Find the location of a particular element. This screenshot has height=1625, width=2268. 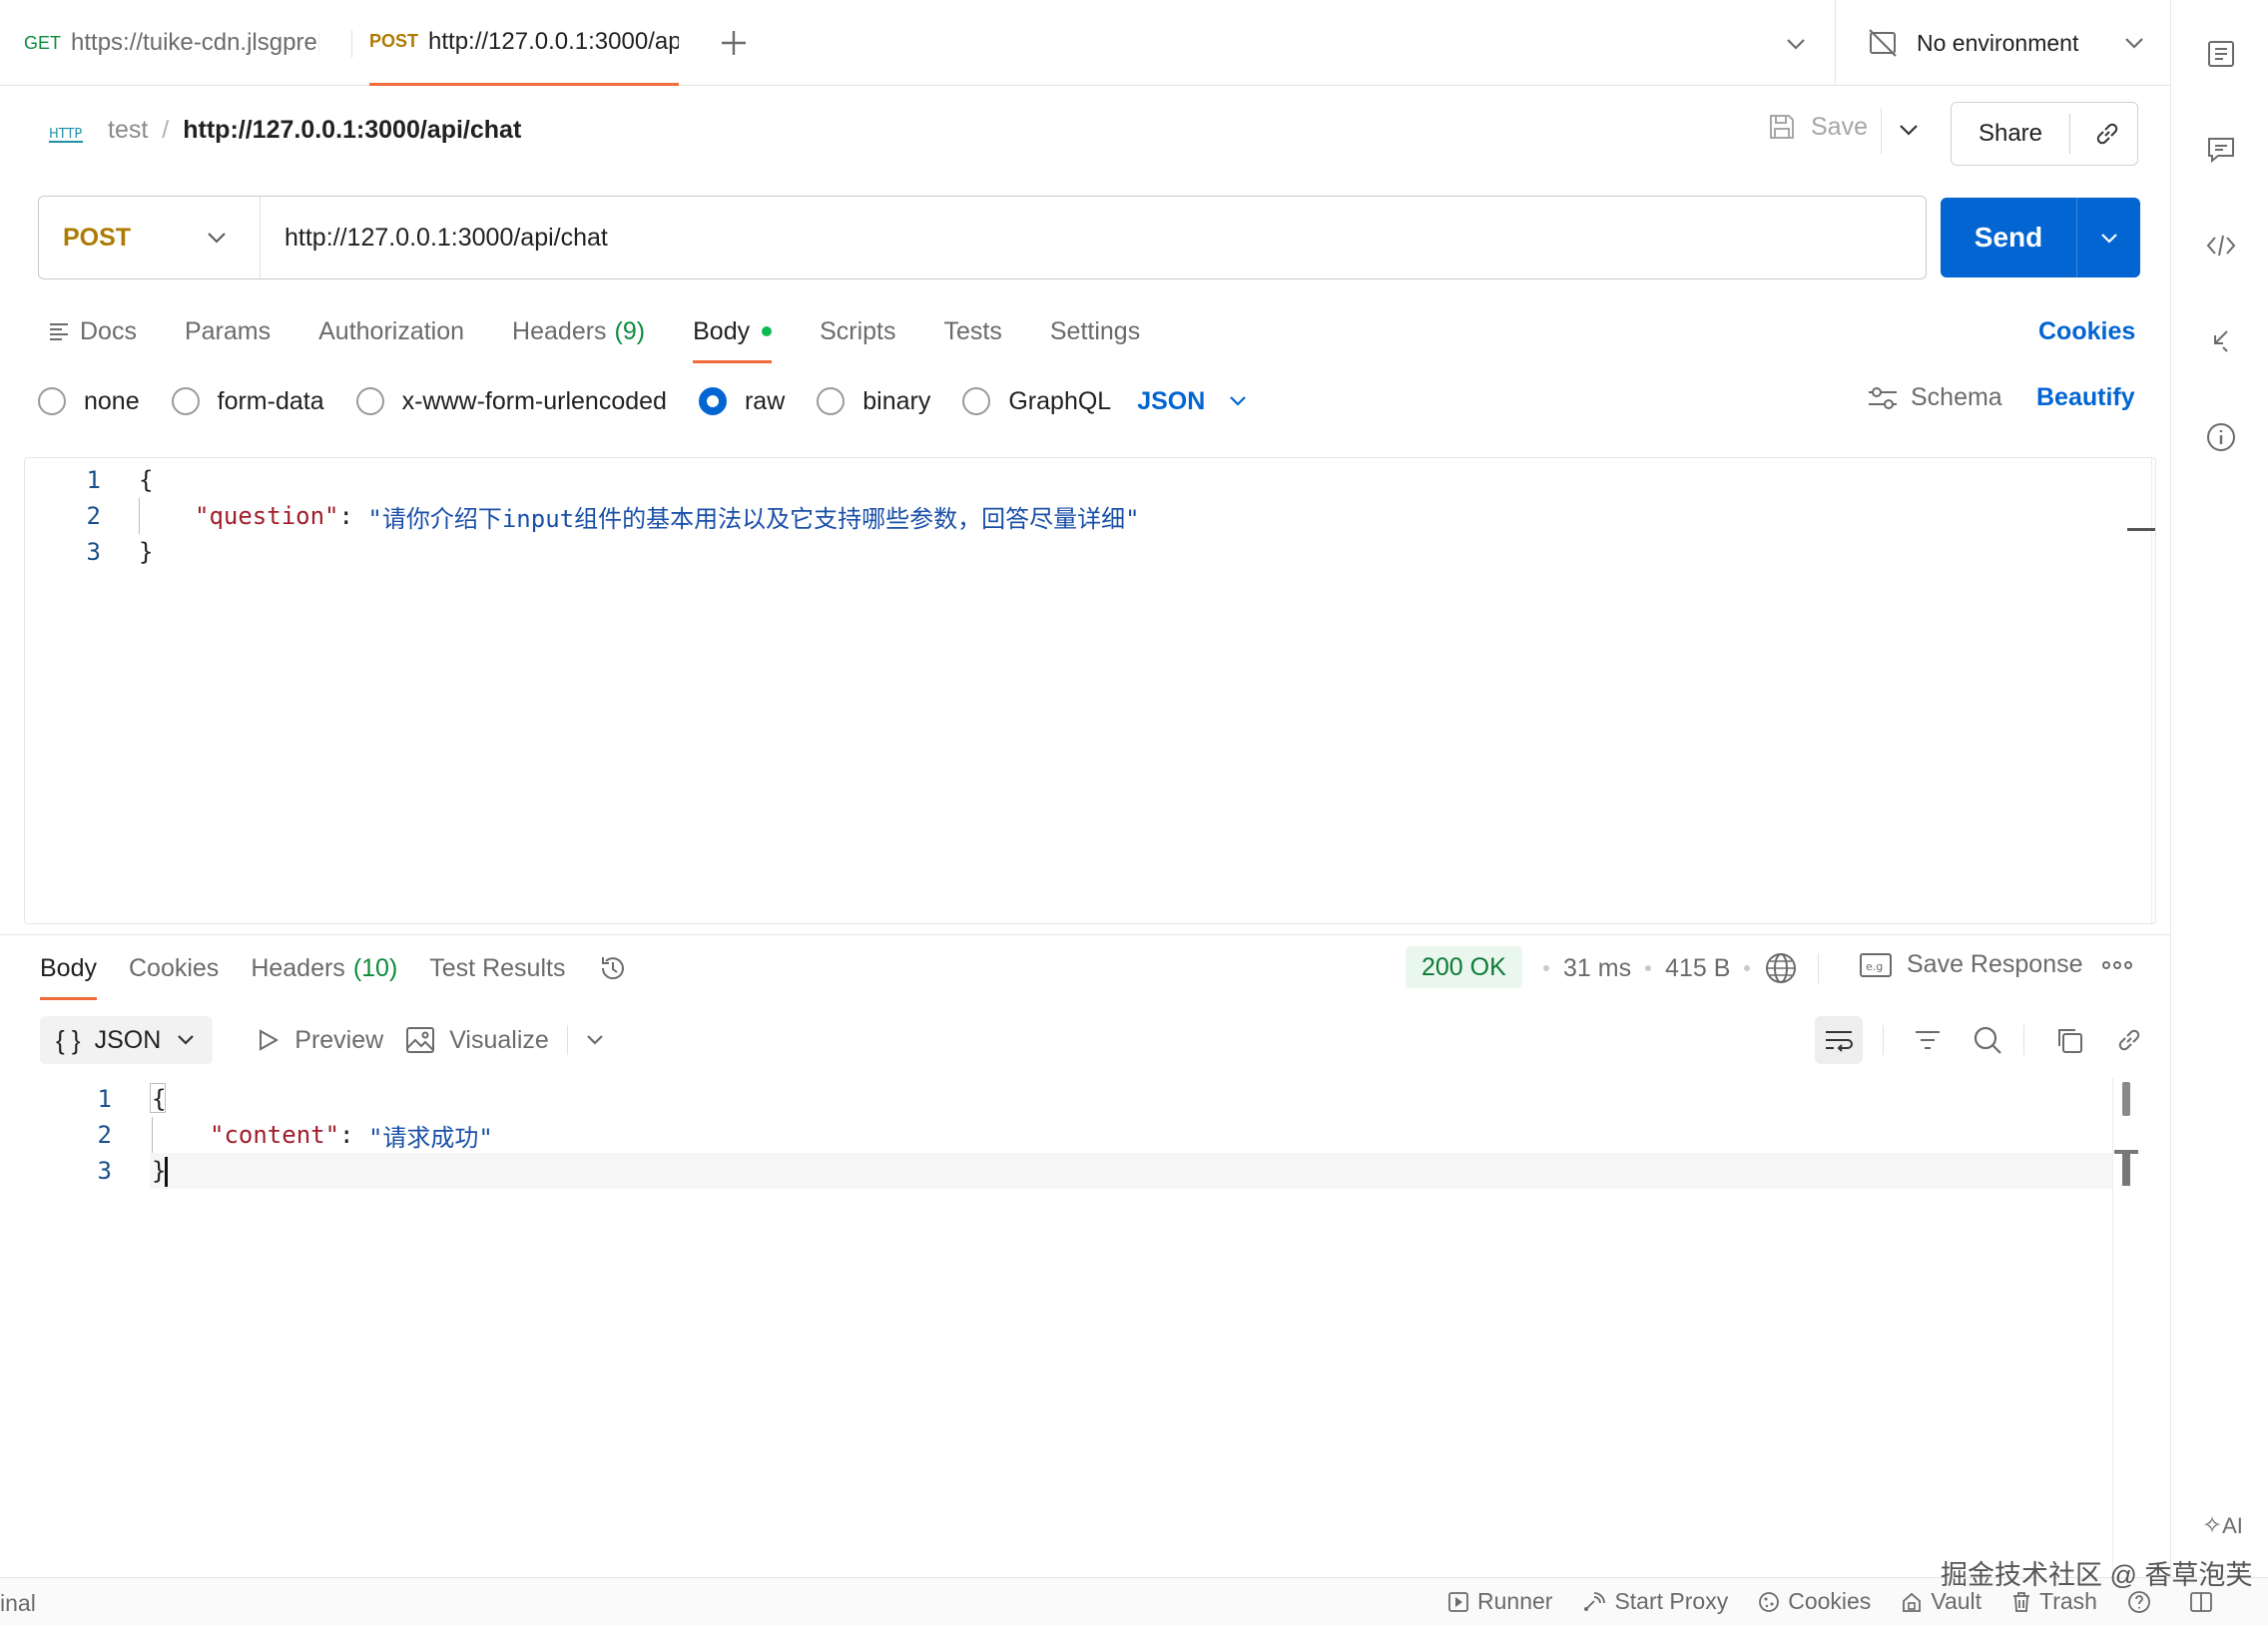

tab-settings: Settings is located at coordinates (1095, 331).